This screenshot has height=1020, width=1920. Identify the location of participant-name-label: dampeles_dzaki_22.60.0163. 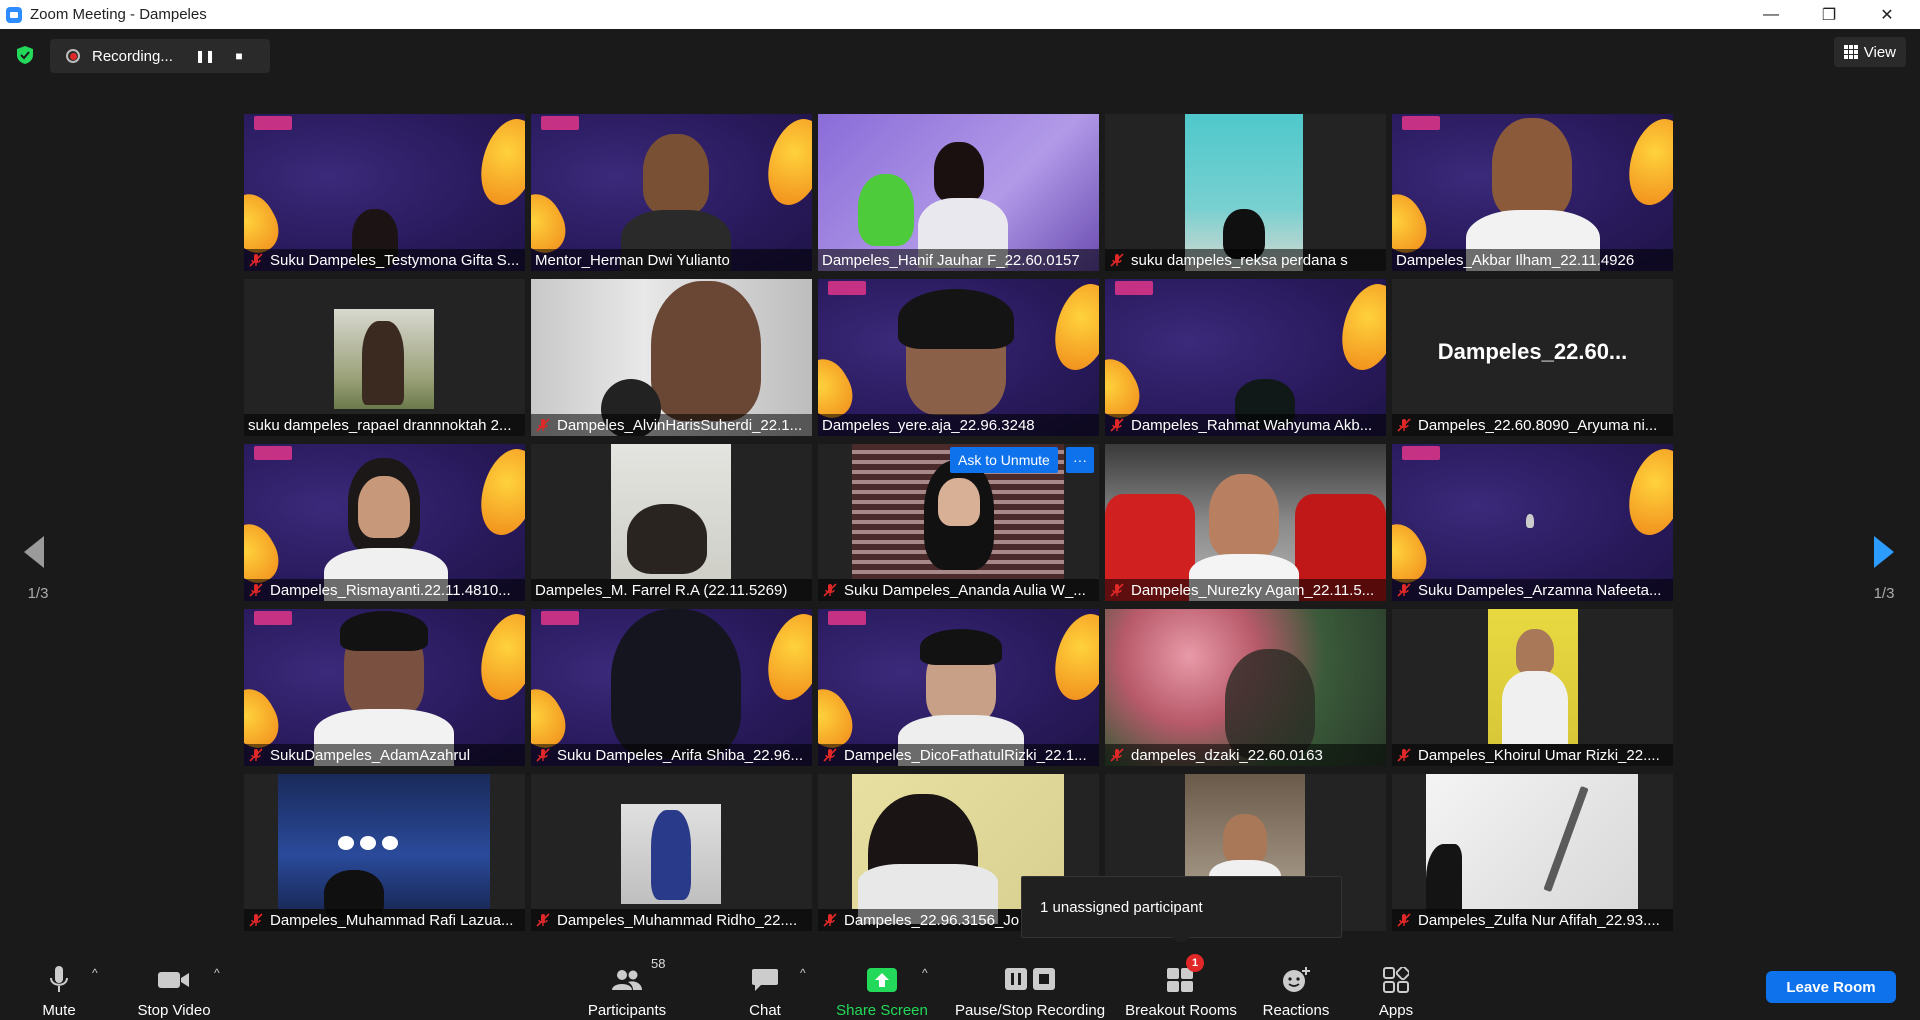
(1245, 755).